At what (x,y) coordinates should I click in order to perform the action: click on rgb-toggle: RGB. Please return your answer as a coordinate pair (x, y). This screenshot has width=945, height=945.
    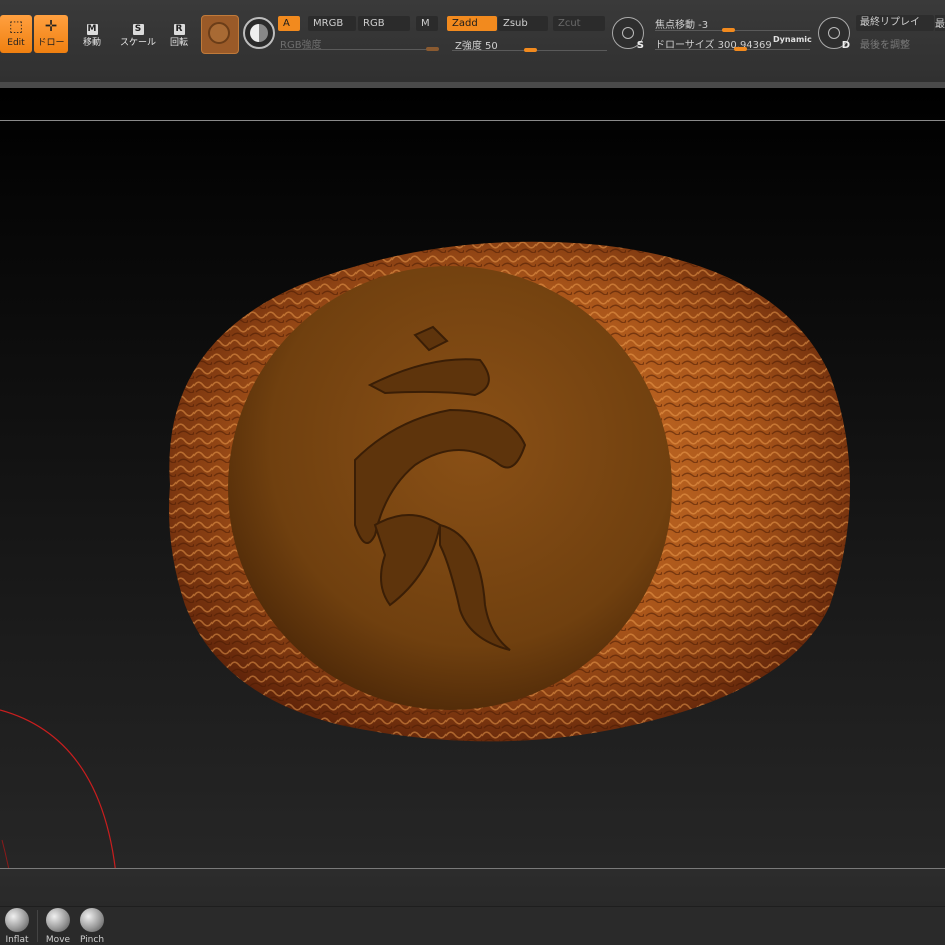
    Looking at the image, I should click on (384, 23).